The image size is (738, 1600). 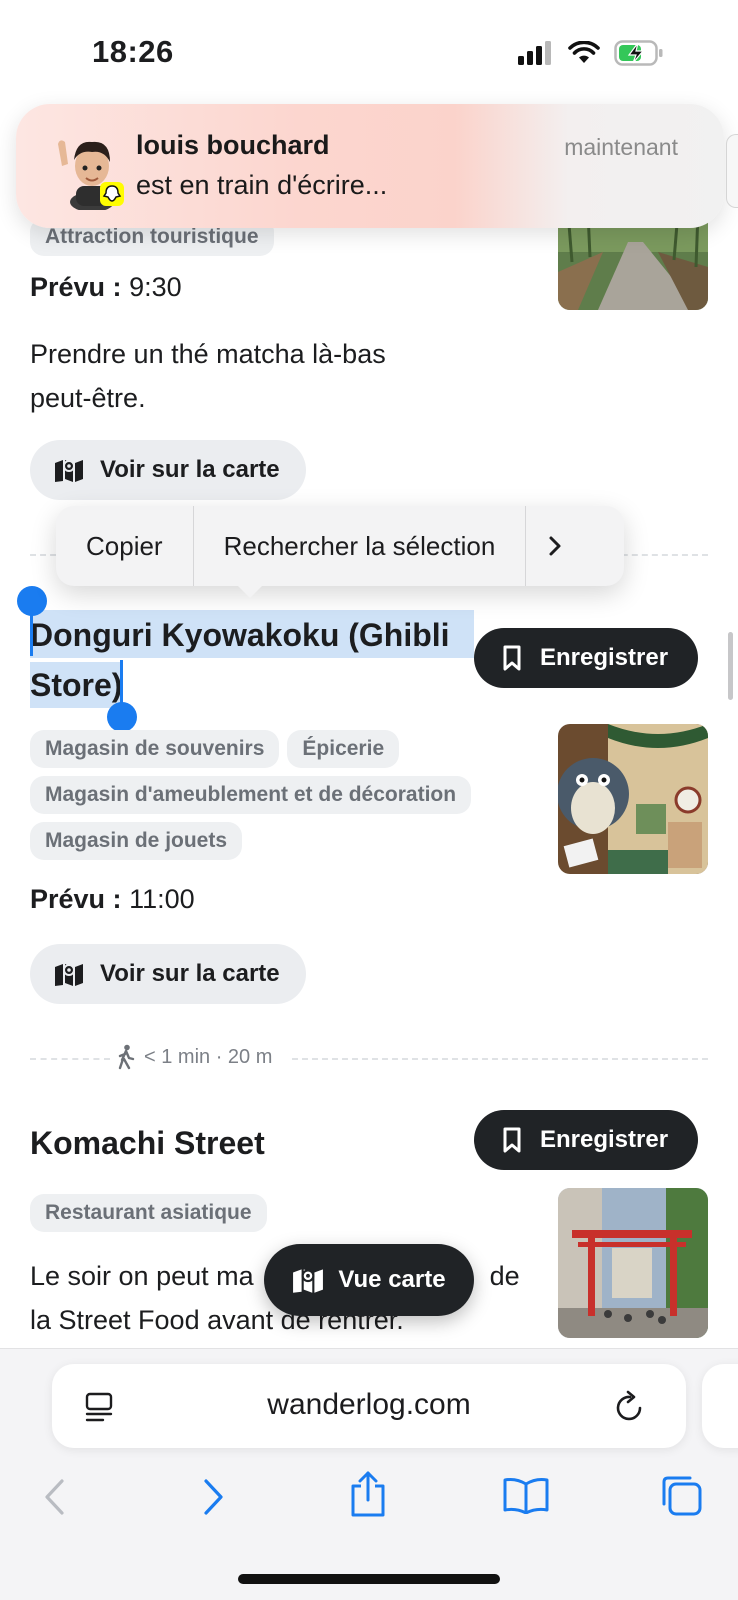 What do you see at coordinates (584, 52) in the screenshot?
I see `wifi-icon` at bounding box center [584, 52].